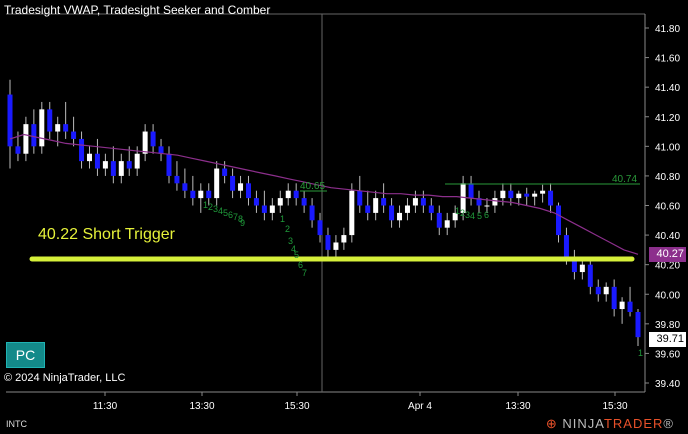 This screenshot has width=688, height=434. What do you see at coordinates (667, 29) in the screenshot?
I see `y-tick-label: 41.80` at bounding box center [667, 29].